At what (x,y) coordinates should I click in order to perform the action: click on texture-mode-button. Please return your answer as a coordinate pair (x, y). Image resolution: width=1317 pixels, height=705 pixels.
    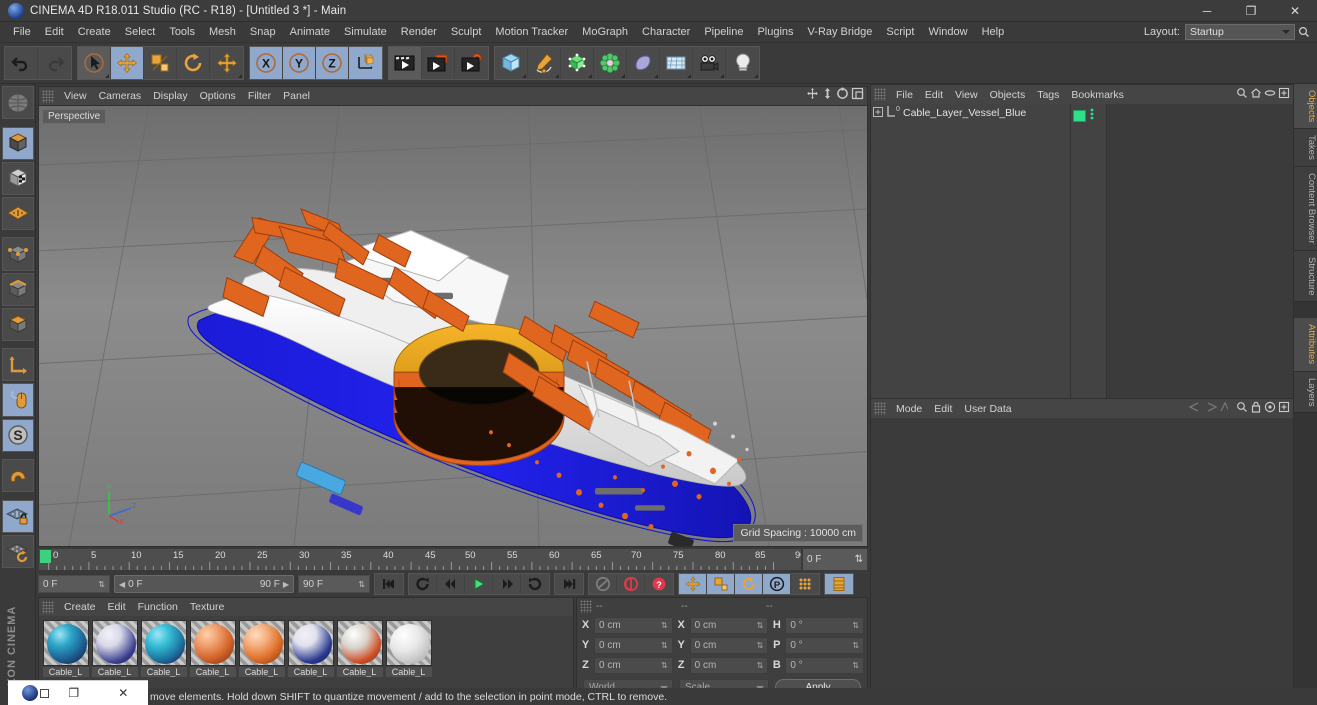
    Looking at the image, I should click on (17, 178).